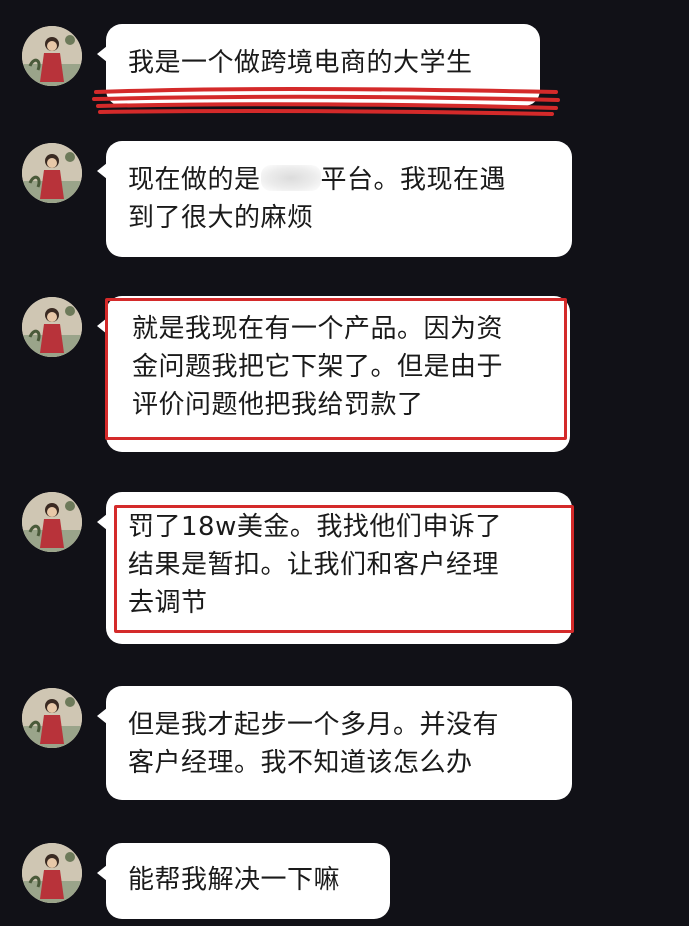 The image size is (689, 926). Describe the element at coordinates (314, 725) in the screenshot. I see `message-text-line: 但是我才起步一个多月。并没有` at that location.